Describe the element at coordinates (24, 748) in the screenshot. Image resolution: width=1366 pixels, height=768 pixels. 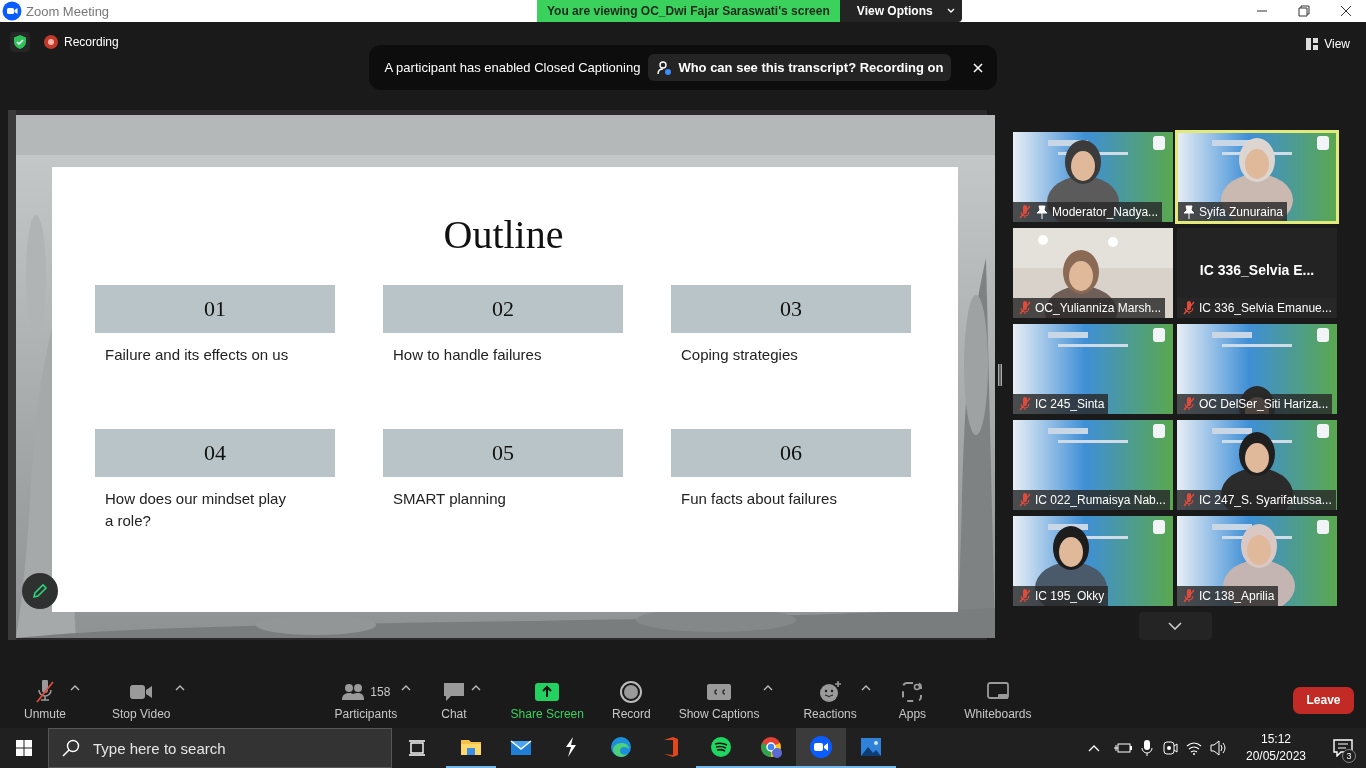
I see `windows-icon` at that location.